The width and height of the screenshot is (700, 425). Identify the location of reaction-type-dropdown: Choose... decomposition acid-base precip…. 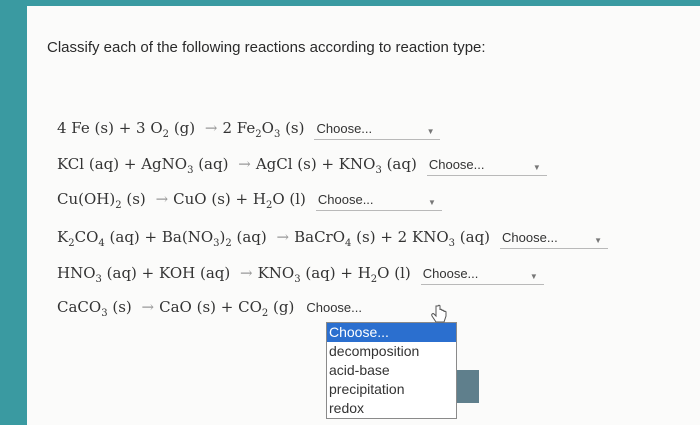
(391, 370).